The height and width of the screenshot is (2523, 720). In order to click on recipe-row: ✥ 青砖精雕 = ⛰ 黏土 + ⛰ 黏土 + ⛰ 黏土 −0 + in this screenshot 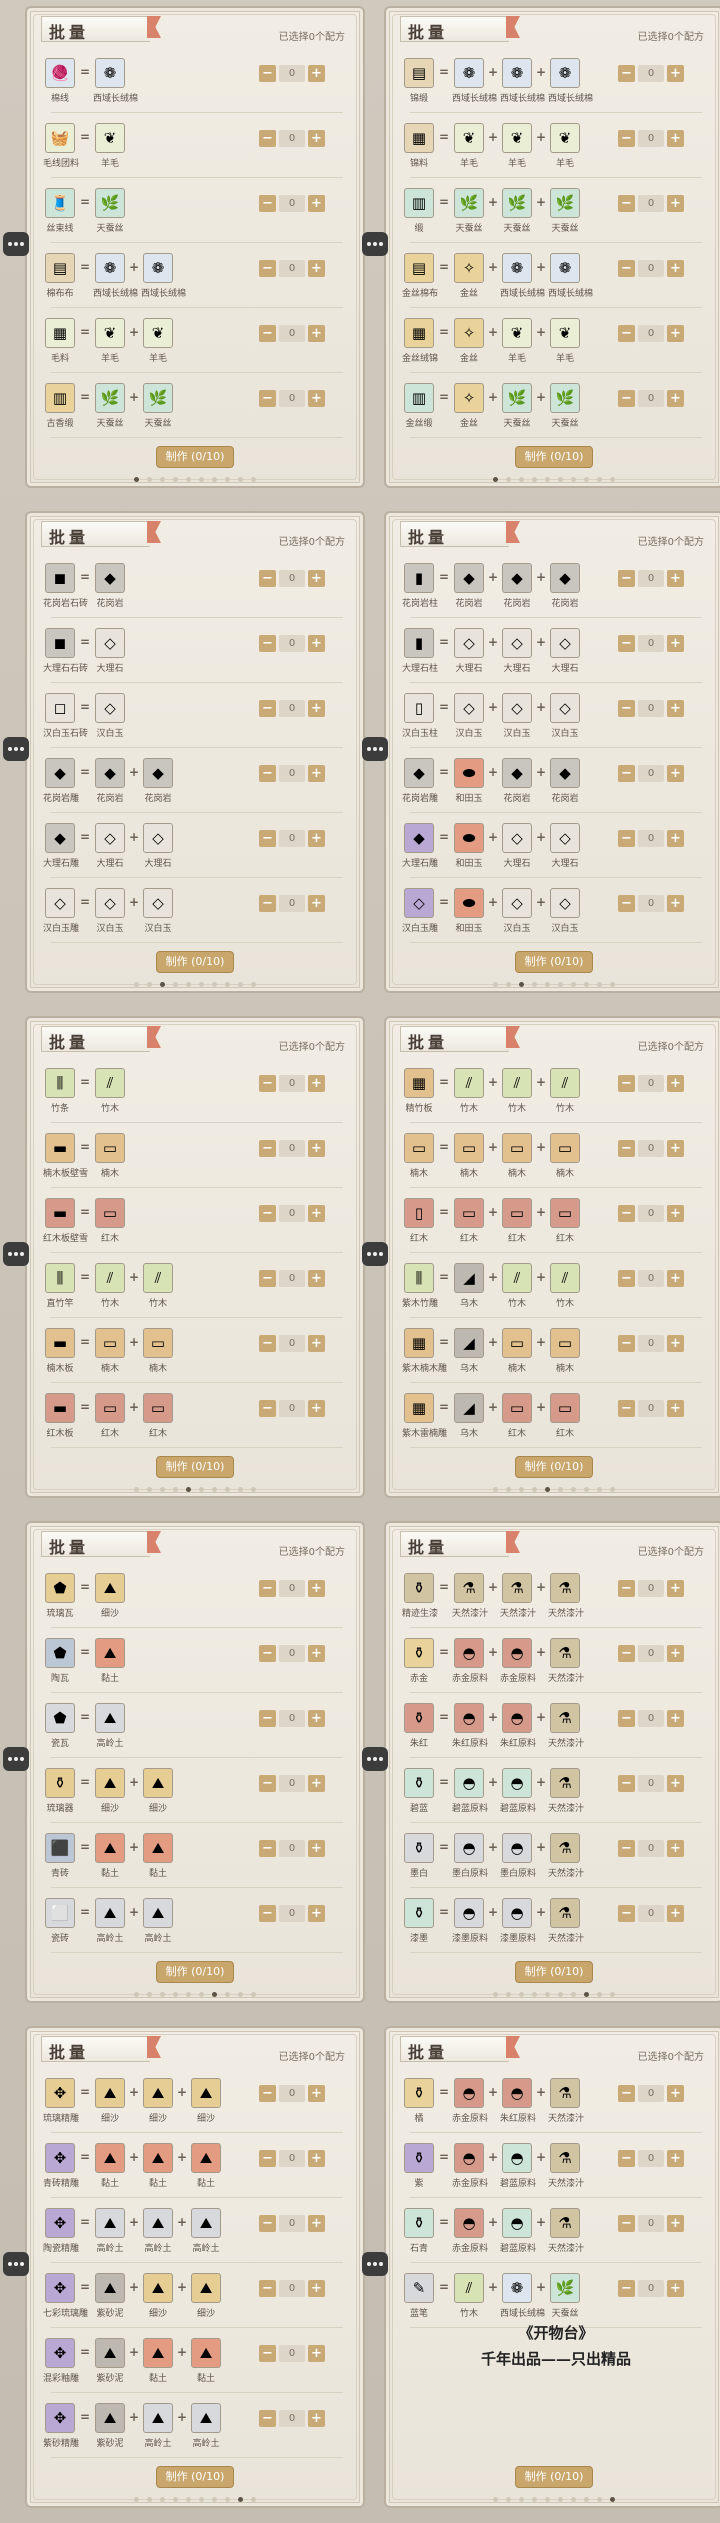, I will do `click(196, 2167)`.